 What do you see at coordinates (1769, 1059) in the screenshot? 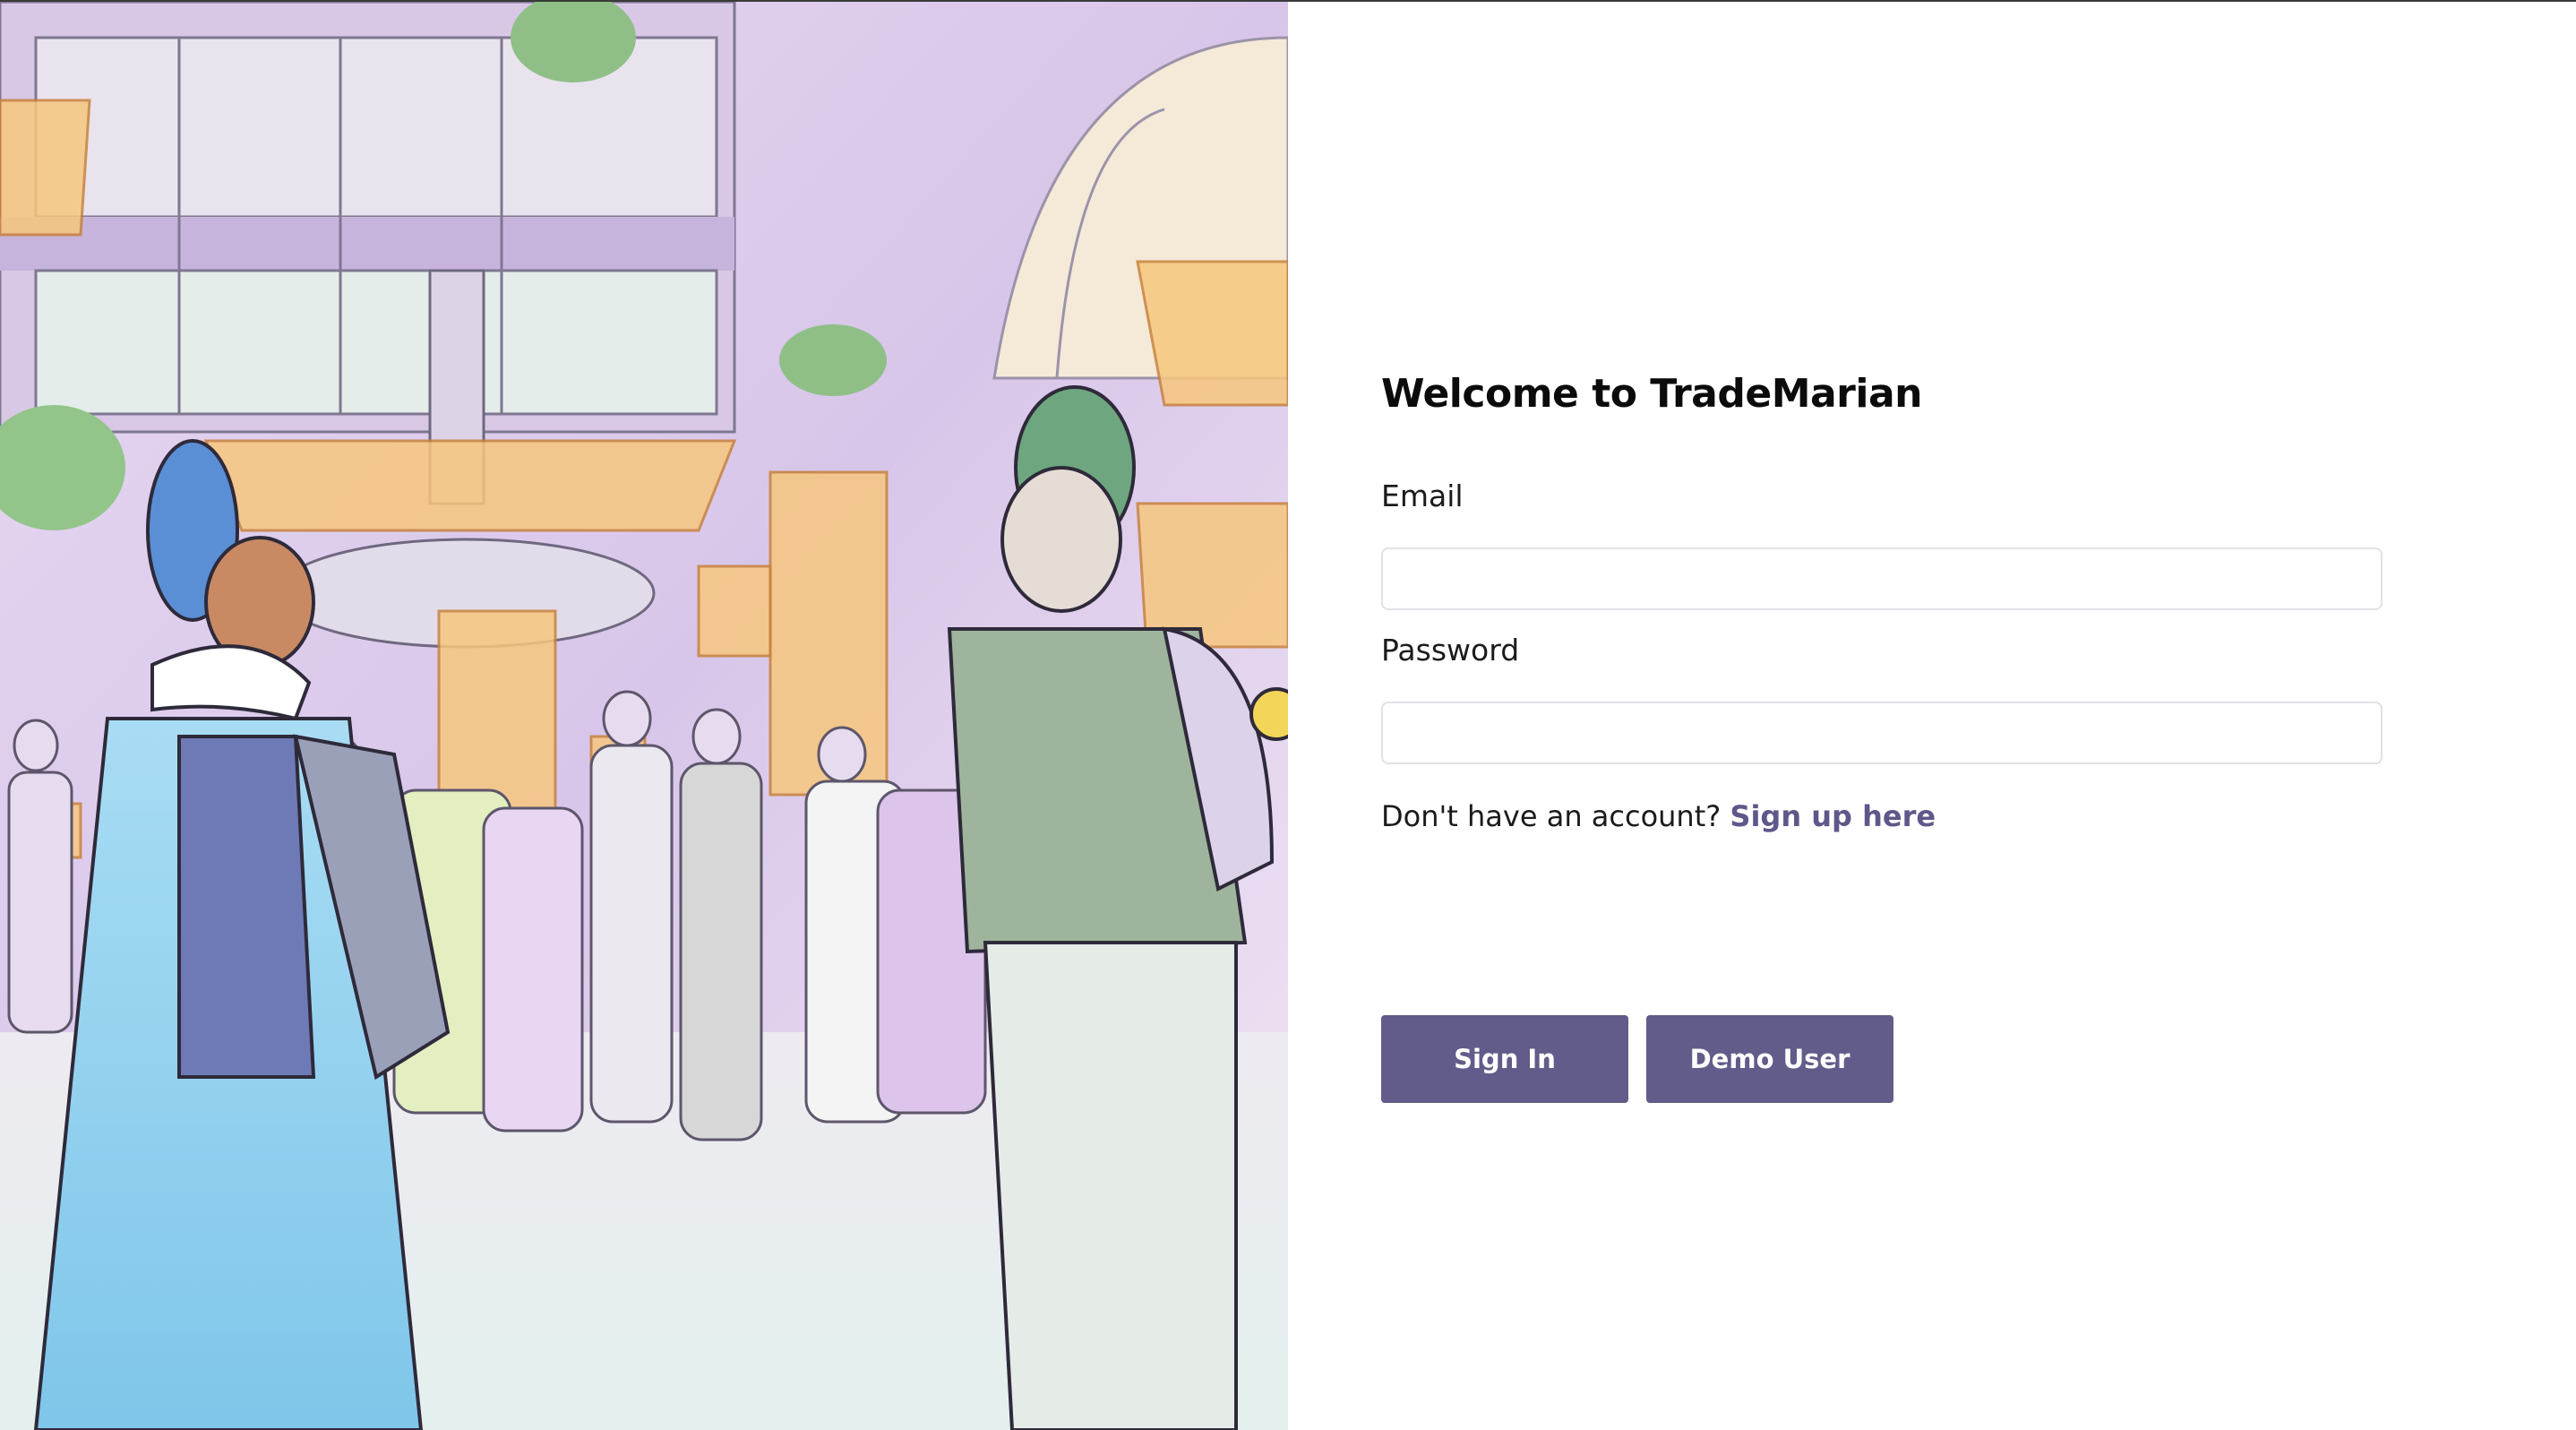
I see `demo-user-button: Demo User` at bounding box center [1769, 1059].